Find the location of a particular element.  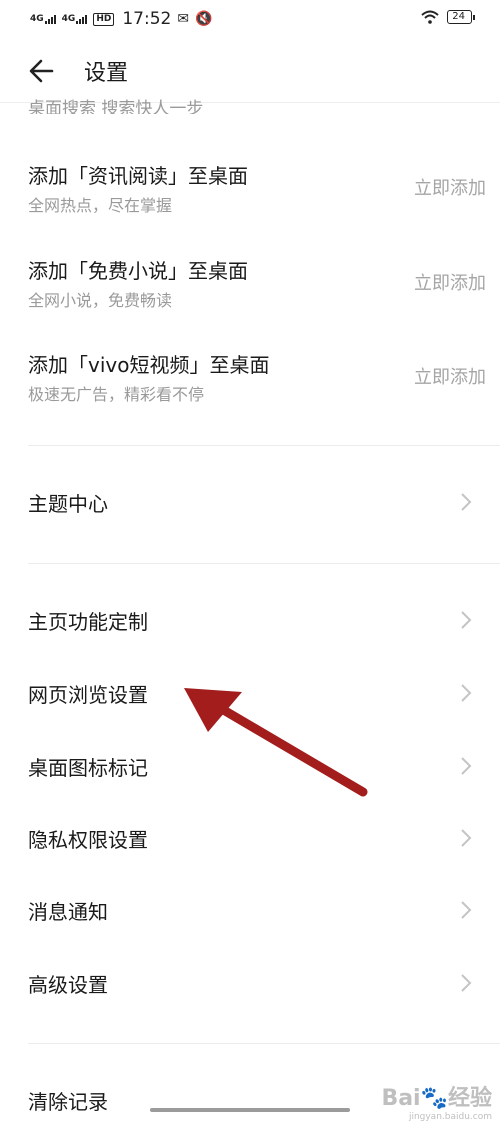

menu-label: 消息通知 is located at coordinates (68, 912).